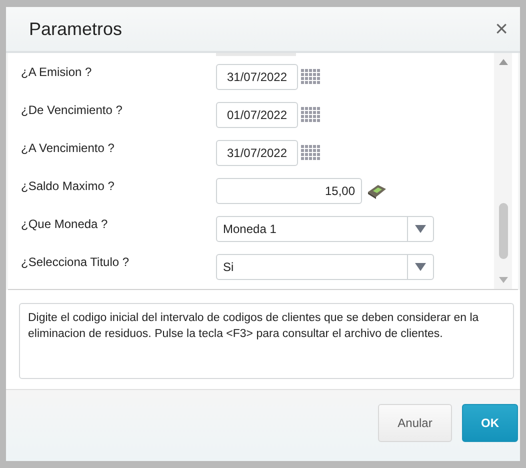  I want to click on date-field: 01/07/2022, so click(257, 115).